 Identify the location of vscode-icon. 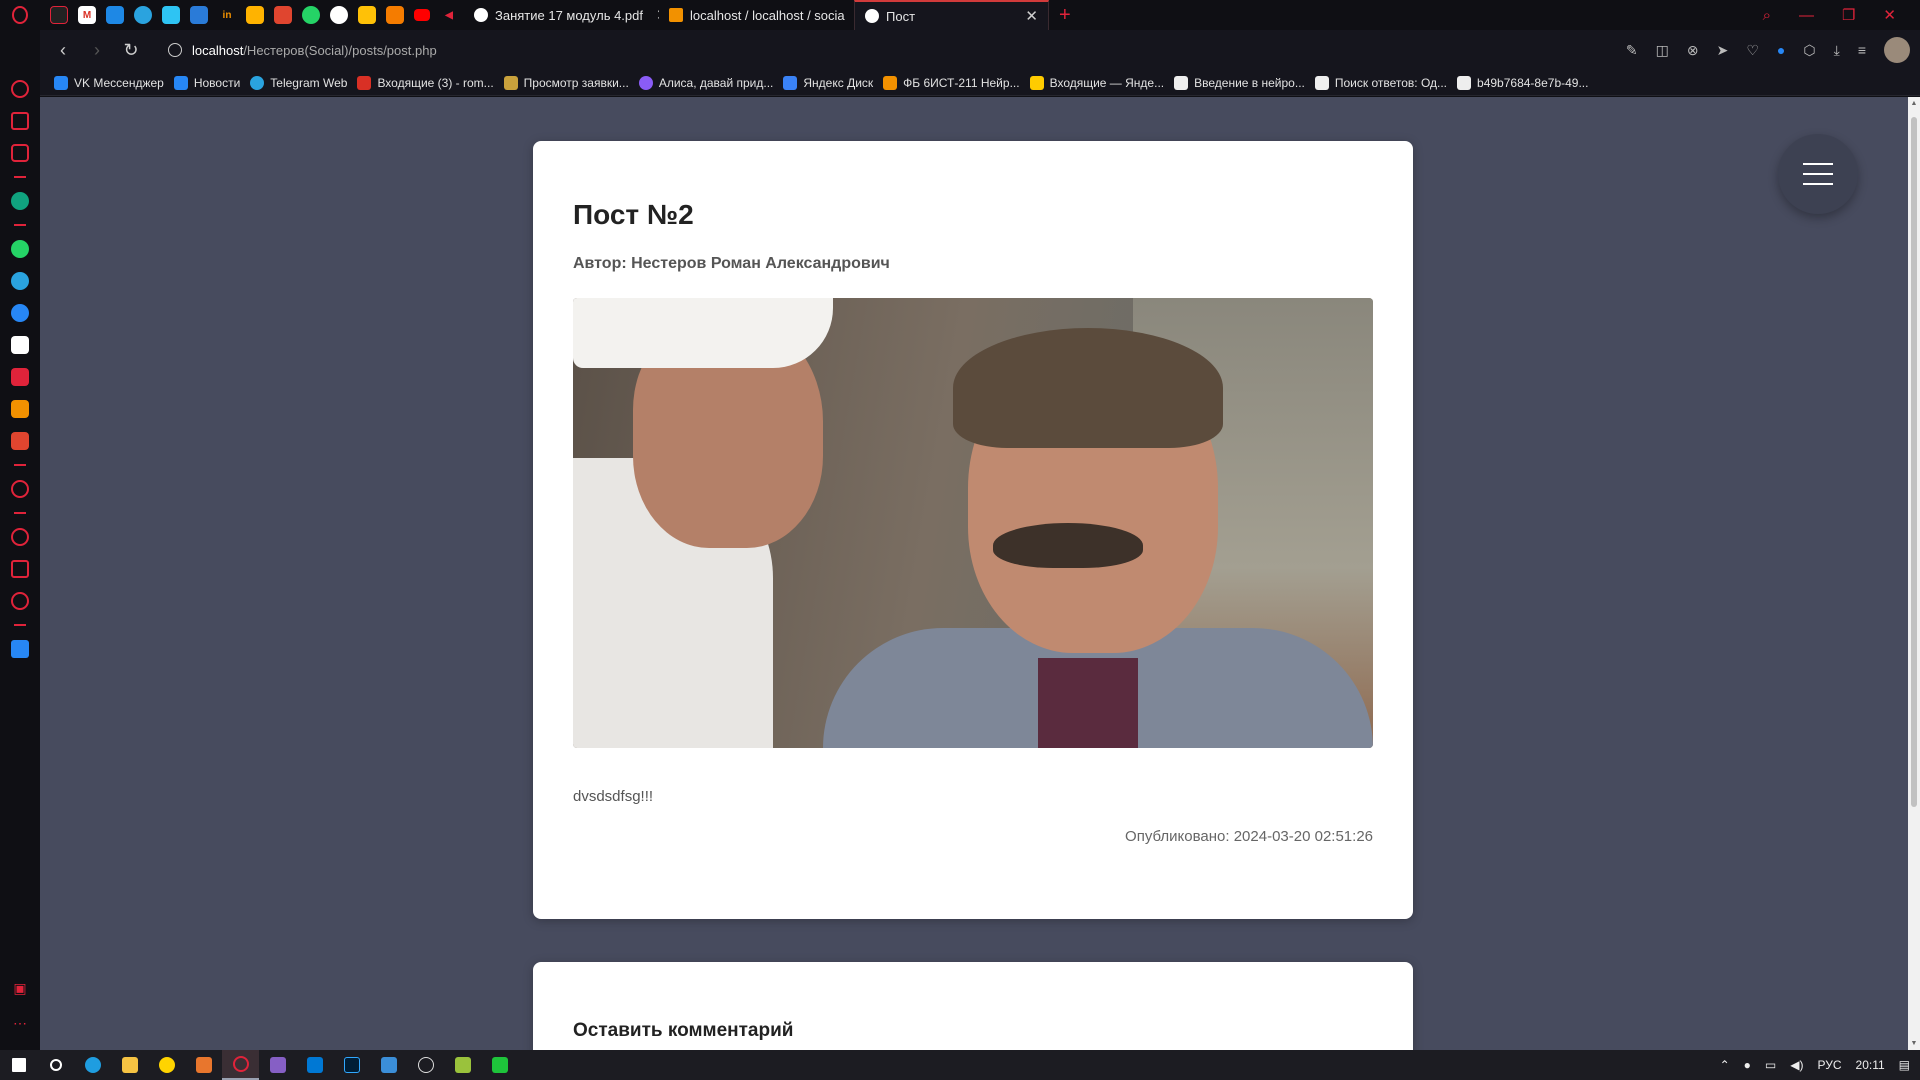
(314, 1065).